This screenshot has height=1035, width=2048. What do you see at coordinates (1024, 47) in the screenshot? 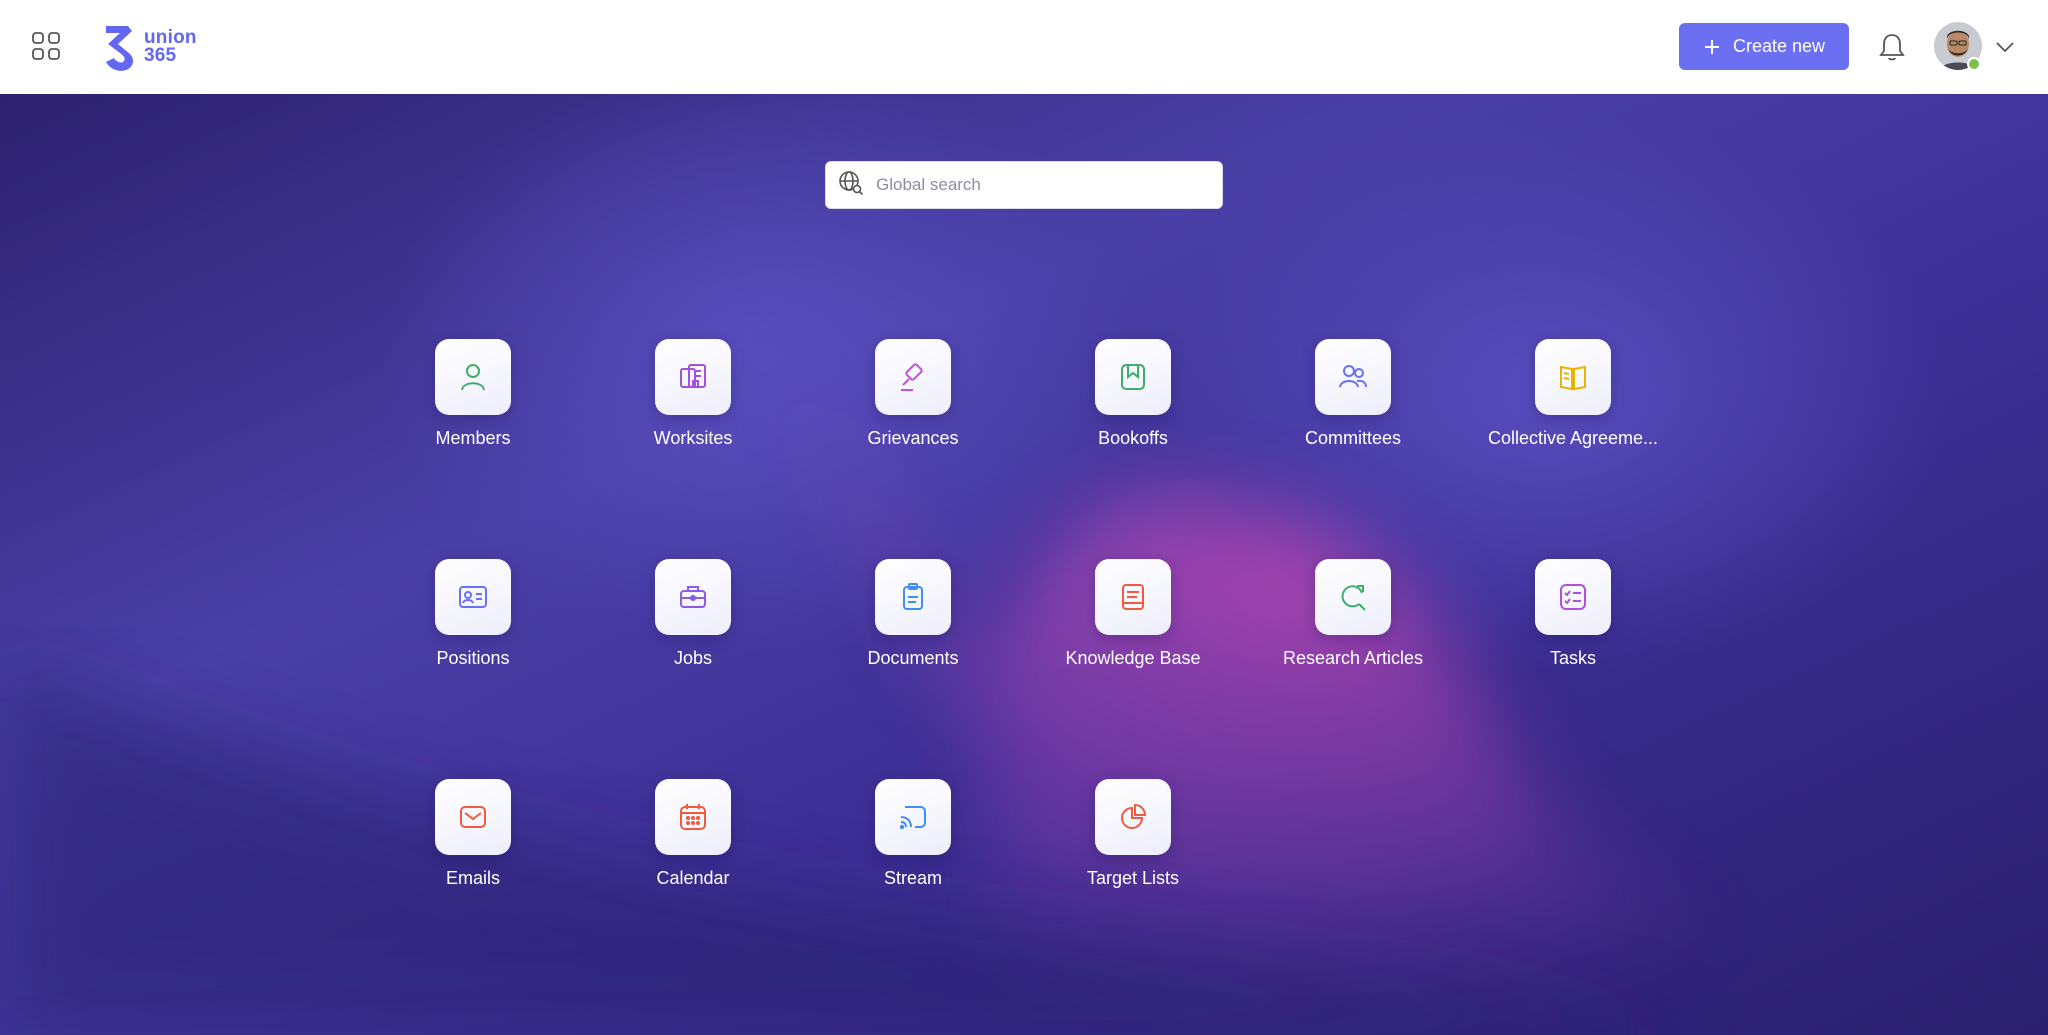
I see `top-bar: union 365 Create new` at bounding box center [1024, 47].